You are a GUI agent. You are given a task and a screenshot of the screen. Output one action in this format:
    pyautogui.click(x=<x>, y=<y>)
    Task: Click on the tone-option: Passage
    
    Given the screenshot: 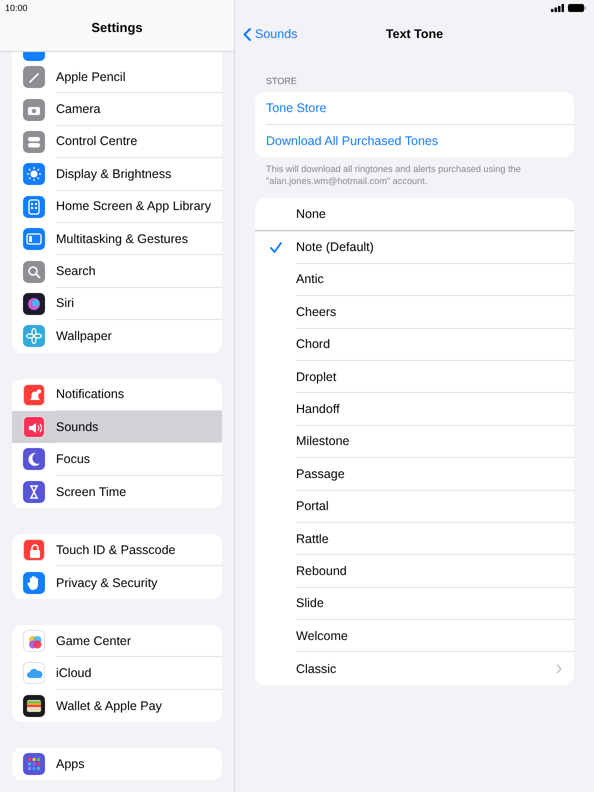 What is the action you would take?
    pyautogui.click(x=414, y=474)
    